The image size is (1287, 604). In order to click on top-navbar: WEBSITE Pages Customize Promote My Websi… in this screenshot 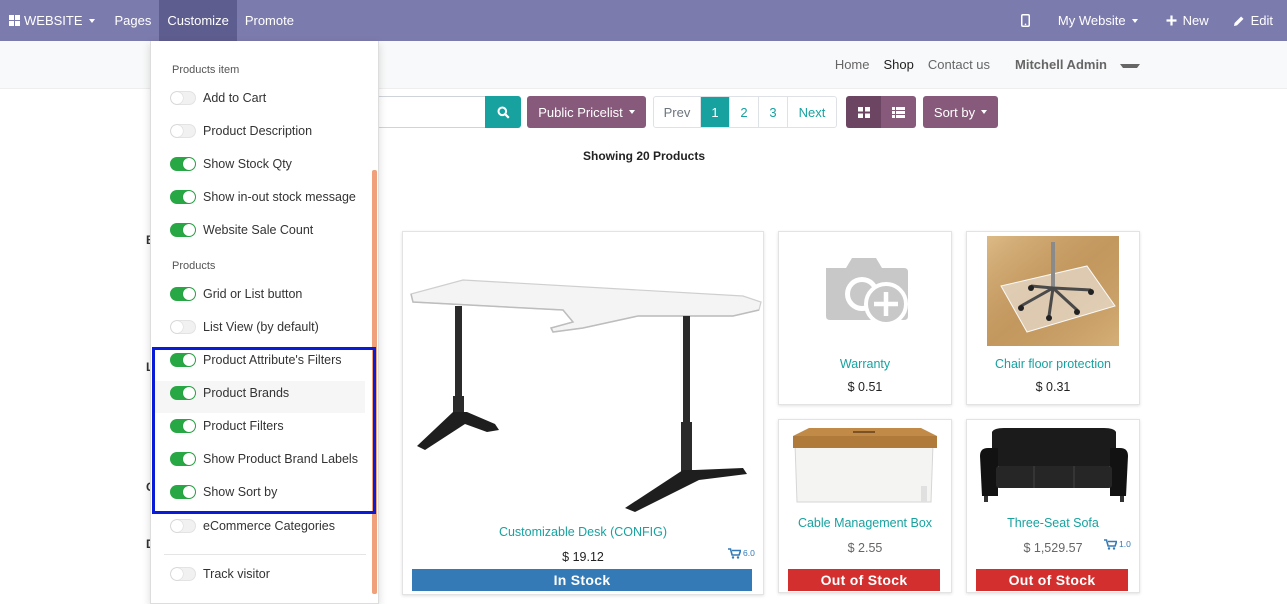, I will do `click(643, 20)`.